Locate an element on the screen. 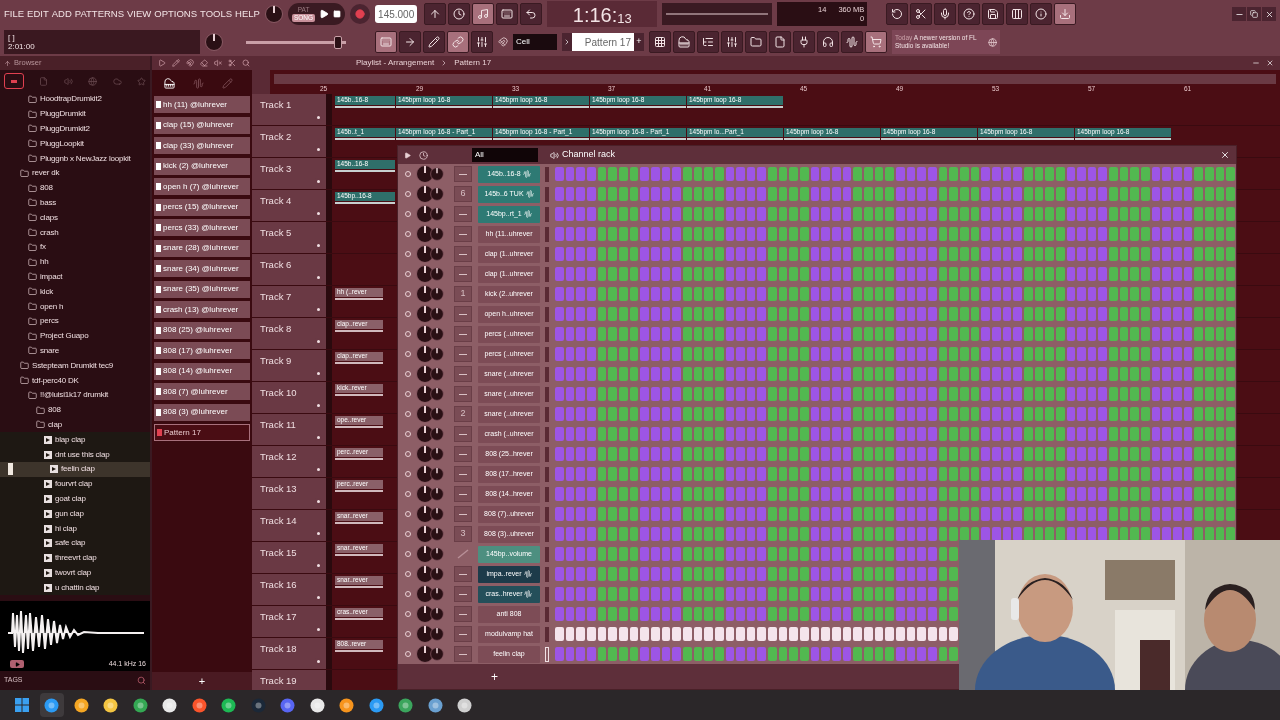 This screenshot has width=1280, height=720. mixer-track-field: 1 is located at coordinates (463, 294).